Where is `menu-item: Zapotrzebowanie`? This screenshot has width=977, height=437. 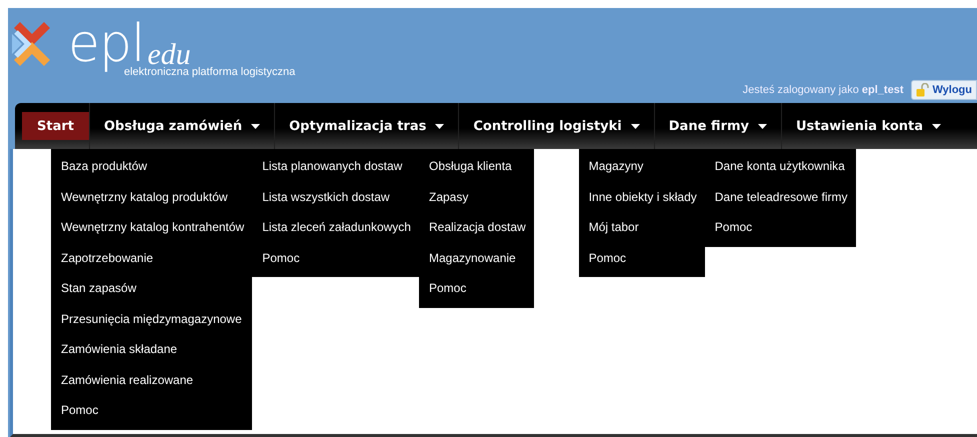
menu-item: Zapotrzebowanie is located at coordinates (151, 257).